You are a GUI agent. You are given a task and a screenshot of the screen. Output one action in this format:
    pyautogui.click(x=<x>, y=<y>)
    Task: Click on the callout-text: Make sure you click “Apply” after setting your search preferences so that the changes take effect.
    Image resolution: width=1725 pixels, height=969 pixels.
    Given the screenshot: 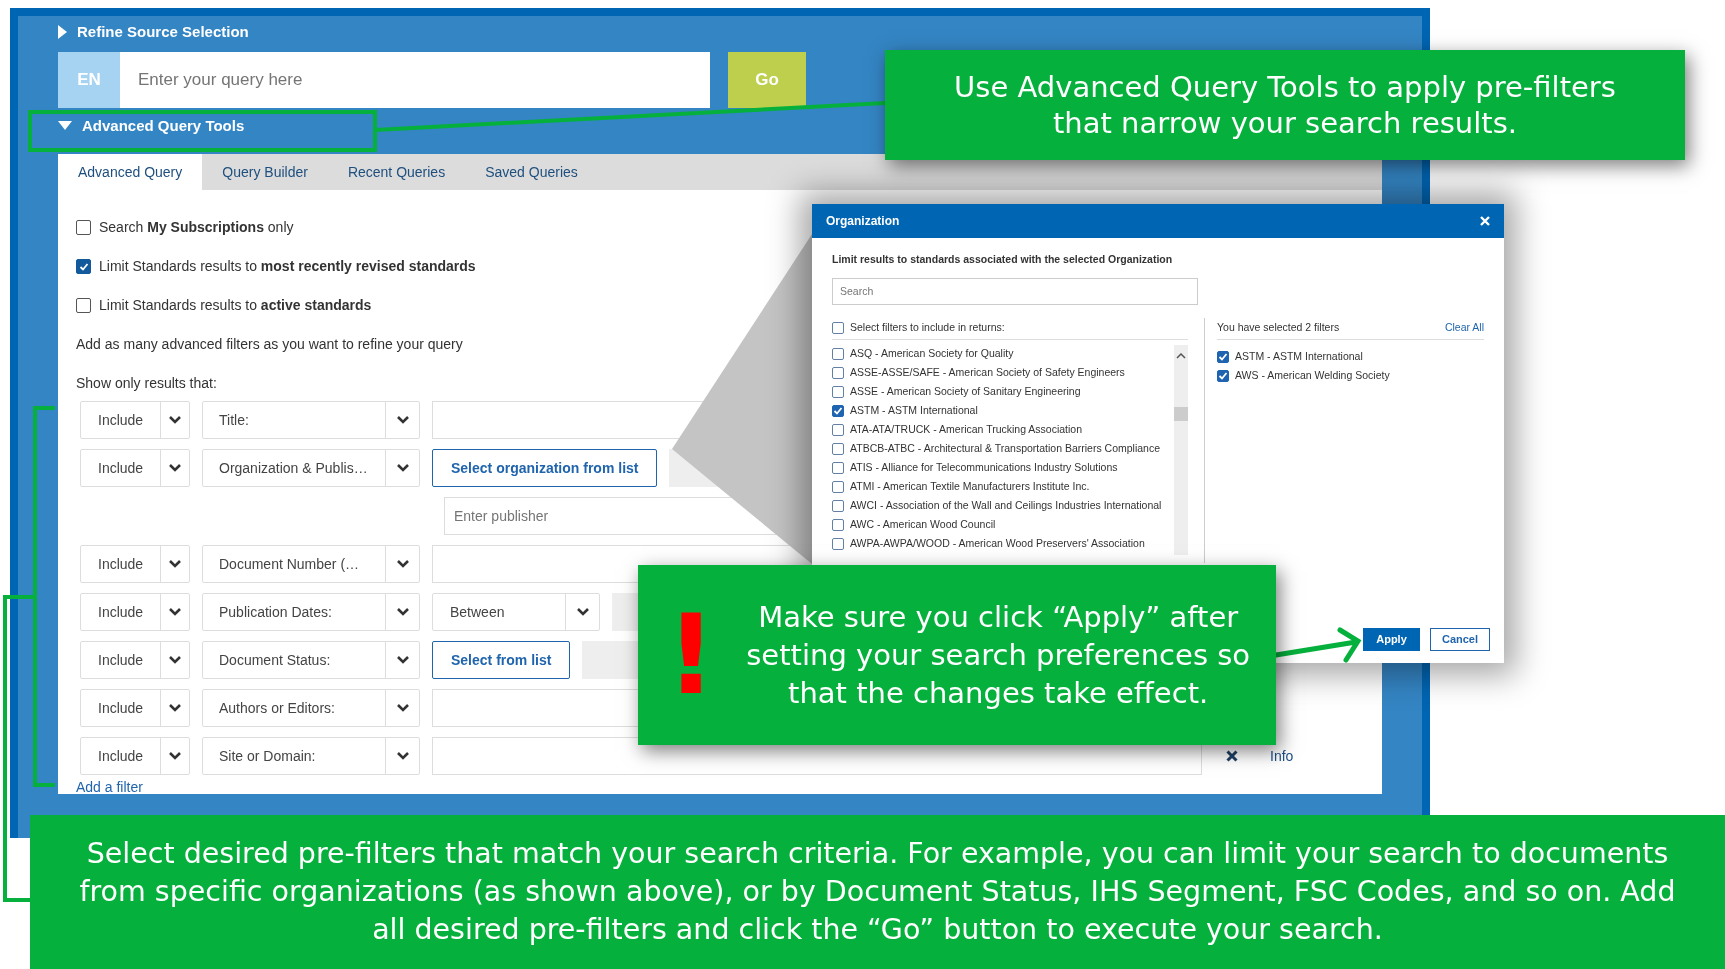 What is the action you would take?
    pyautogui.click(x=998, y=655)
    